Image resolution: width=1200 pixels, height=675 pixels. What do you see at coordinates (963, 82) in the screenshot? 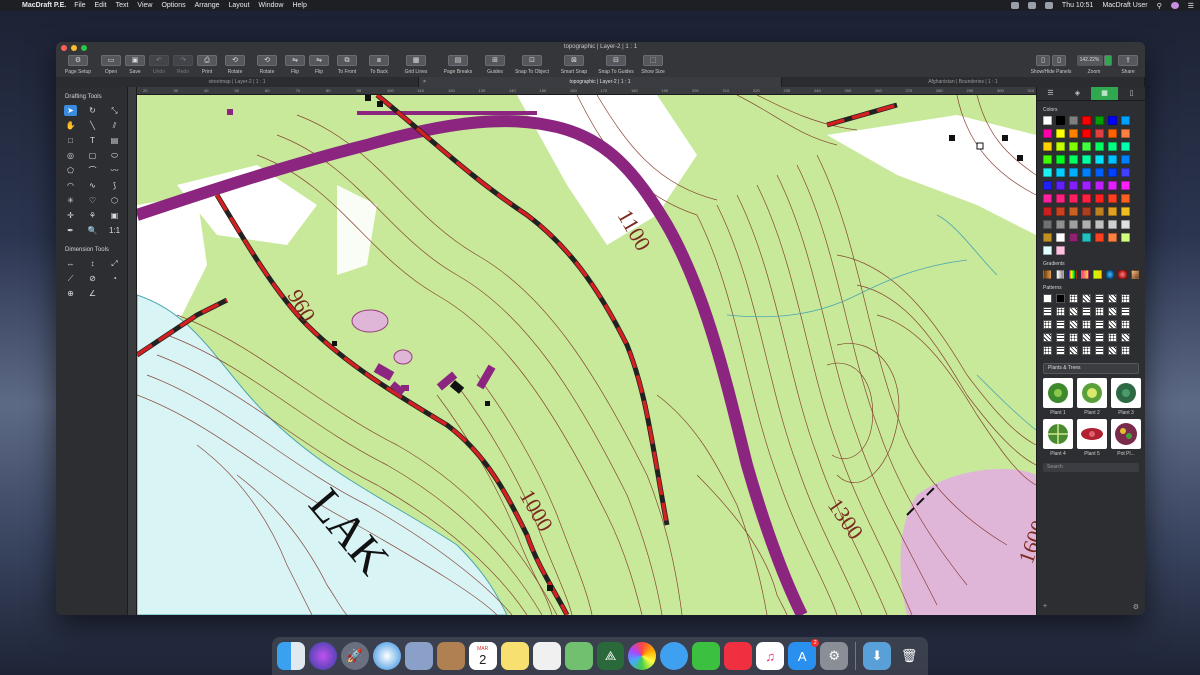
I see `tab-afghanistan: Afghanistan | Bounderies | 1 : 1` at bounding box center [963, 82].